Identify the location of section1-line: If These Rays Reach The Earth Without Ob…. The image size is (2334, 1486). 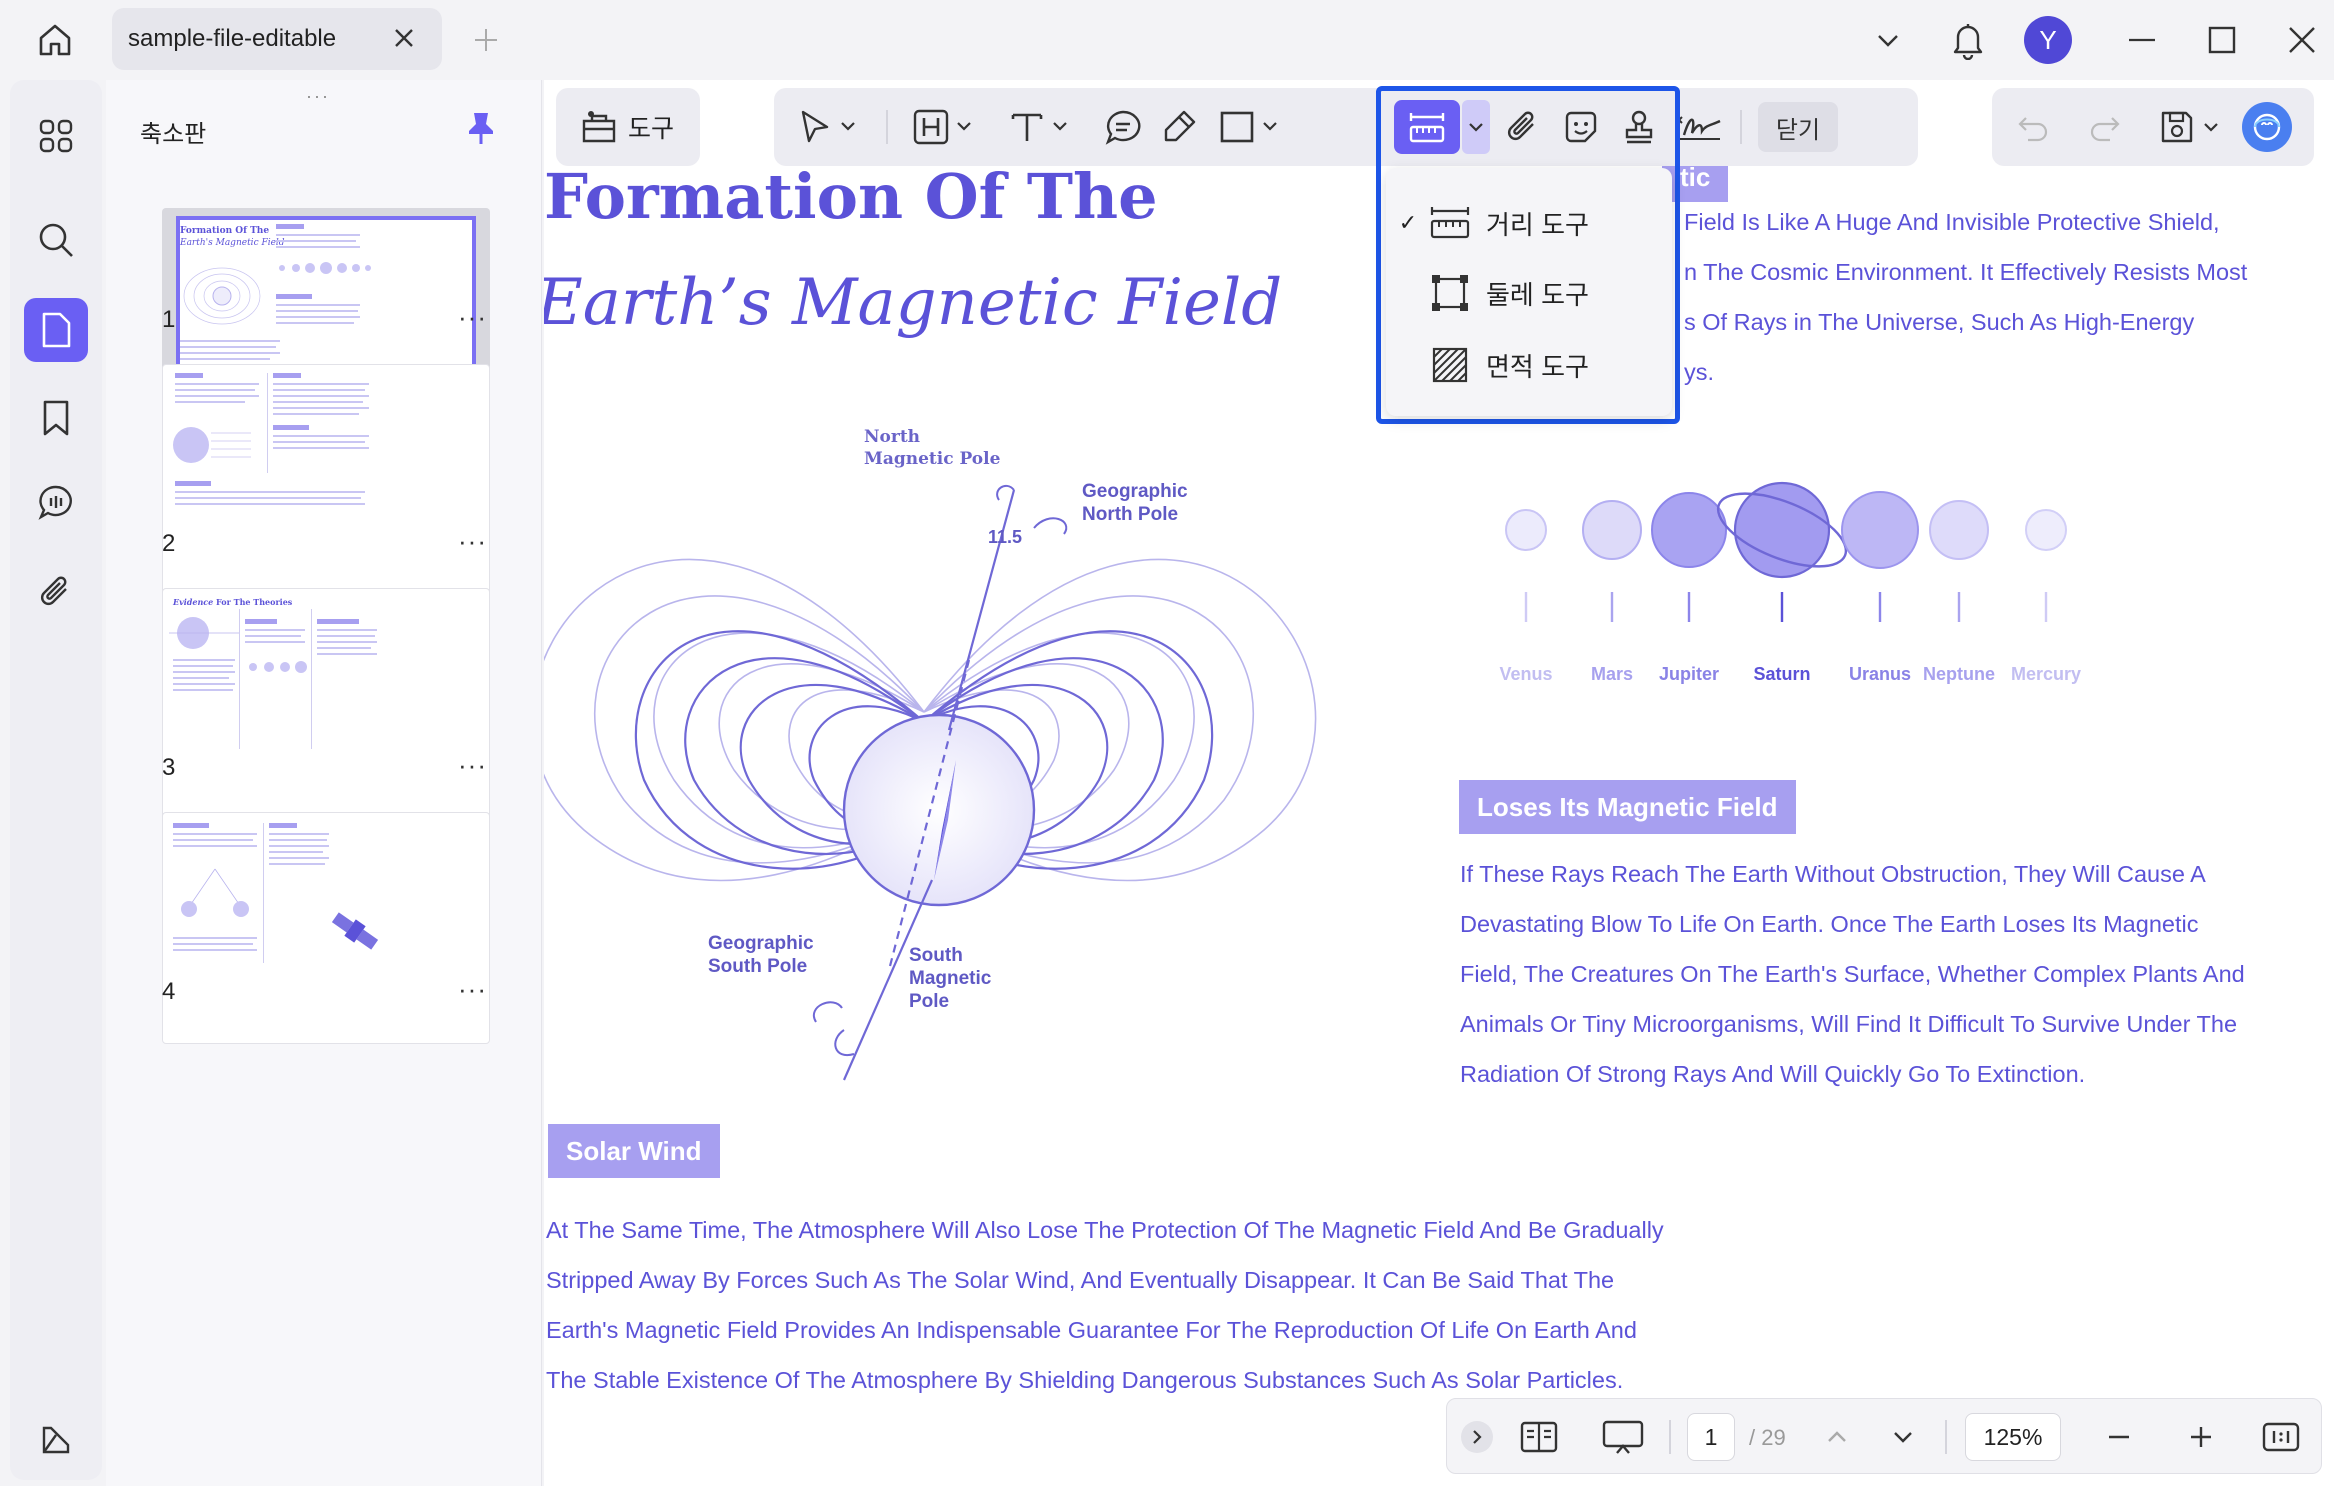
(1833, 874).